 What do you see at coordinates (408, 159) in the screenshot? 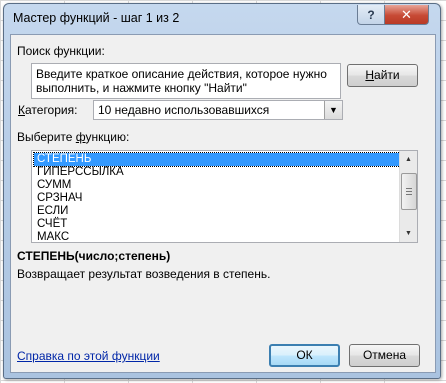
I see `scroll-up-icon: ▲` at bounding box center [408, 159].